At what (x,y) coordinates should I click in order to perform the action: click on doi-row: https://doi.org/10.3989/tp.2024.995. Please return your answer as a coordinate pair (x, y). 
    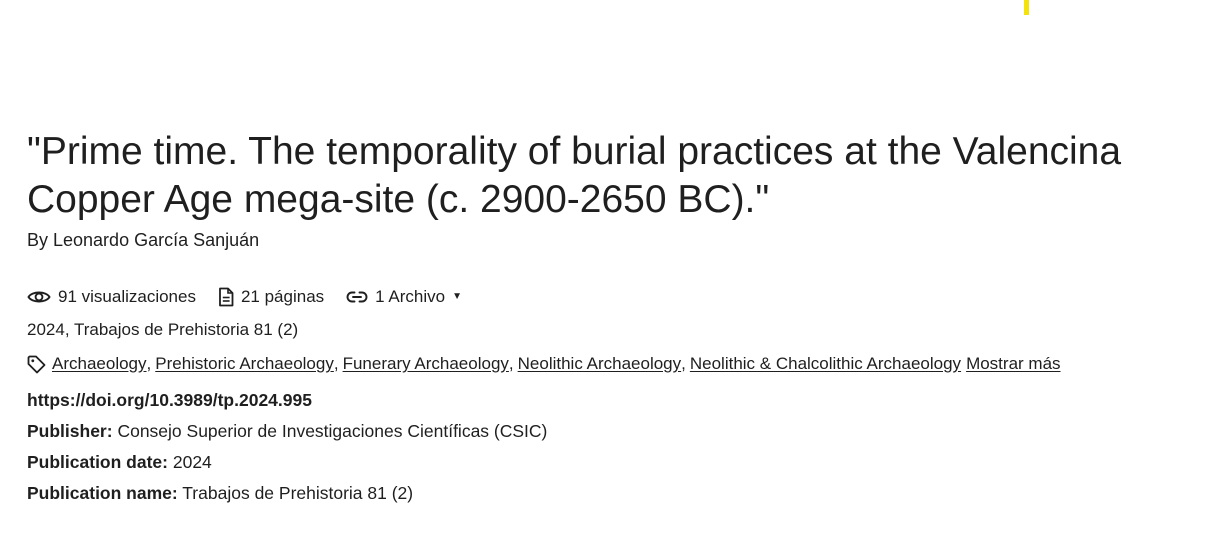
    Looking at the image, I should click on (612, 404).